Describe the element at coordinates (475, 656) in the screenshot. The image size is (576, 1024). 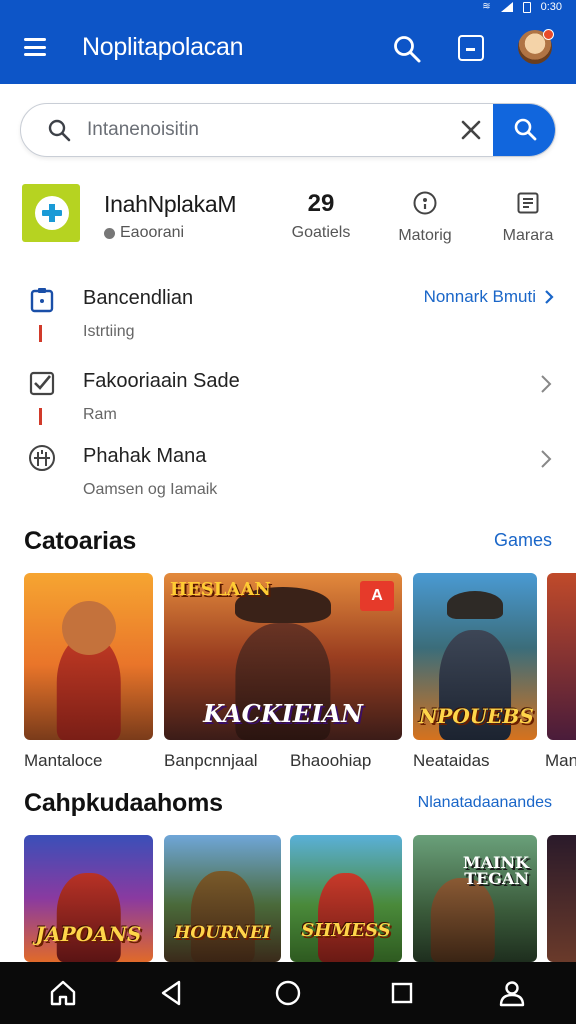
I see `game-card: NPOUEBS` at that location.